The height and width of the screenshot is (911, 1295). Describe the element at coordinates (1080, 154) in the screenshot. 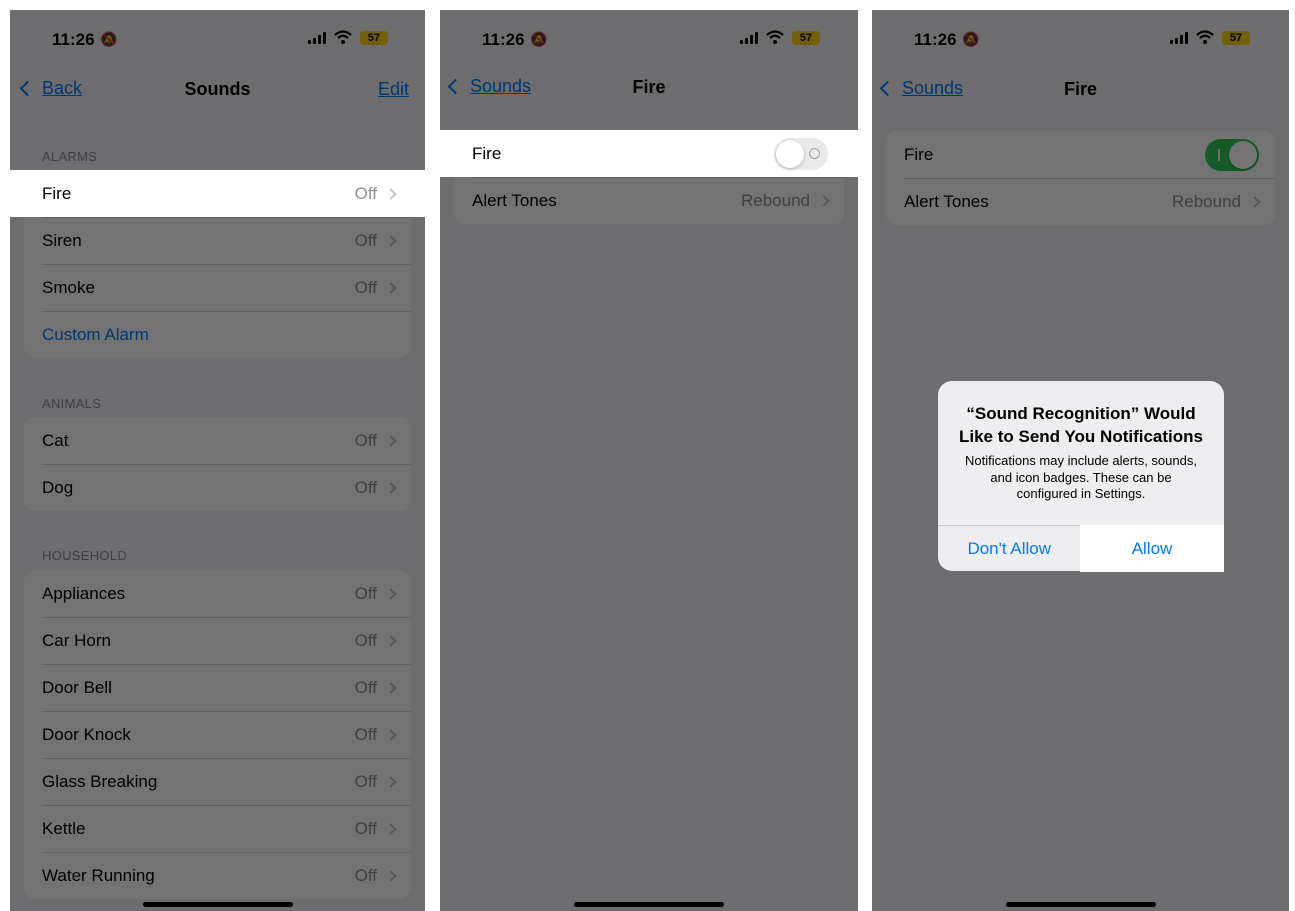

I see `fire-toggle-row: Fire` at that location.